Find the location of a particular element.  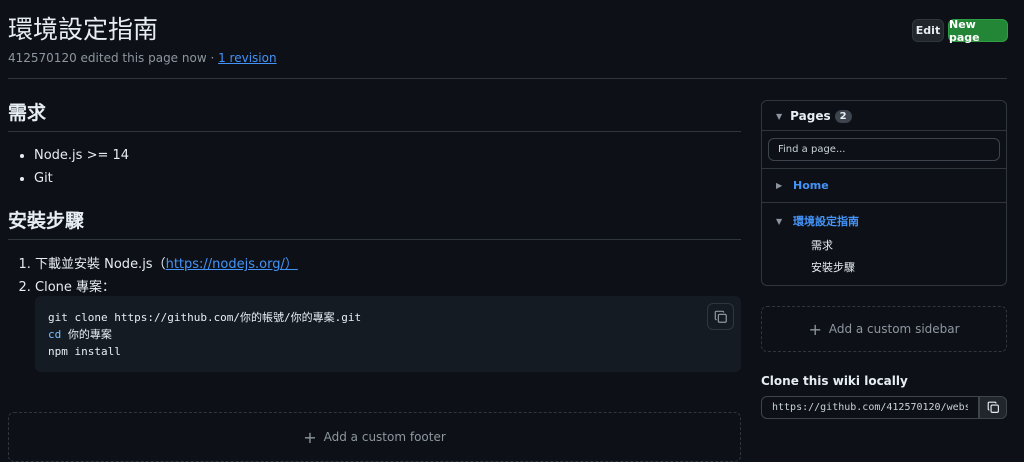

add-custom-sidebar: + Add a custom sidebar is located at coordinates (884, 329).